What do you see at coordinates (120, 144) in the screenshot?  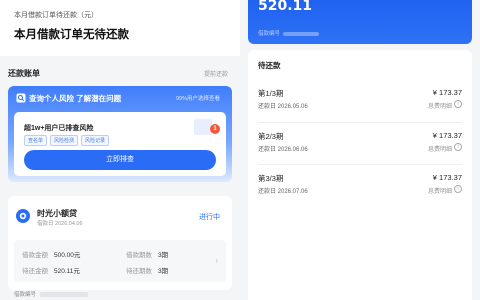 I see `risk-inner-panel: 超1w+用户已排查风险 查名单 风险检测 风险记录 1 立即排查` at bounding box center [120, 144].